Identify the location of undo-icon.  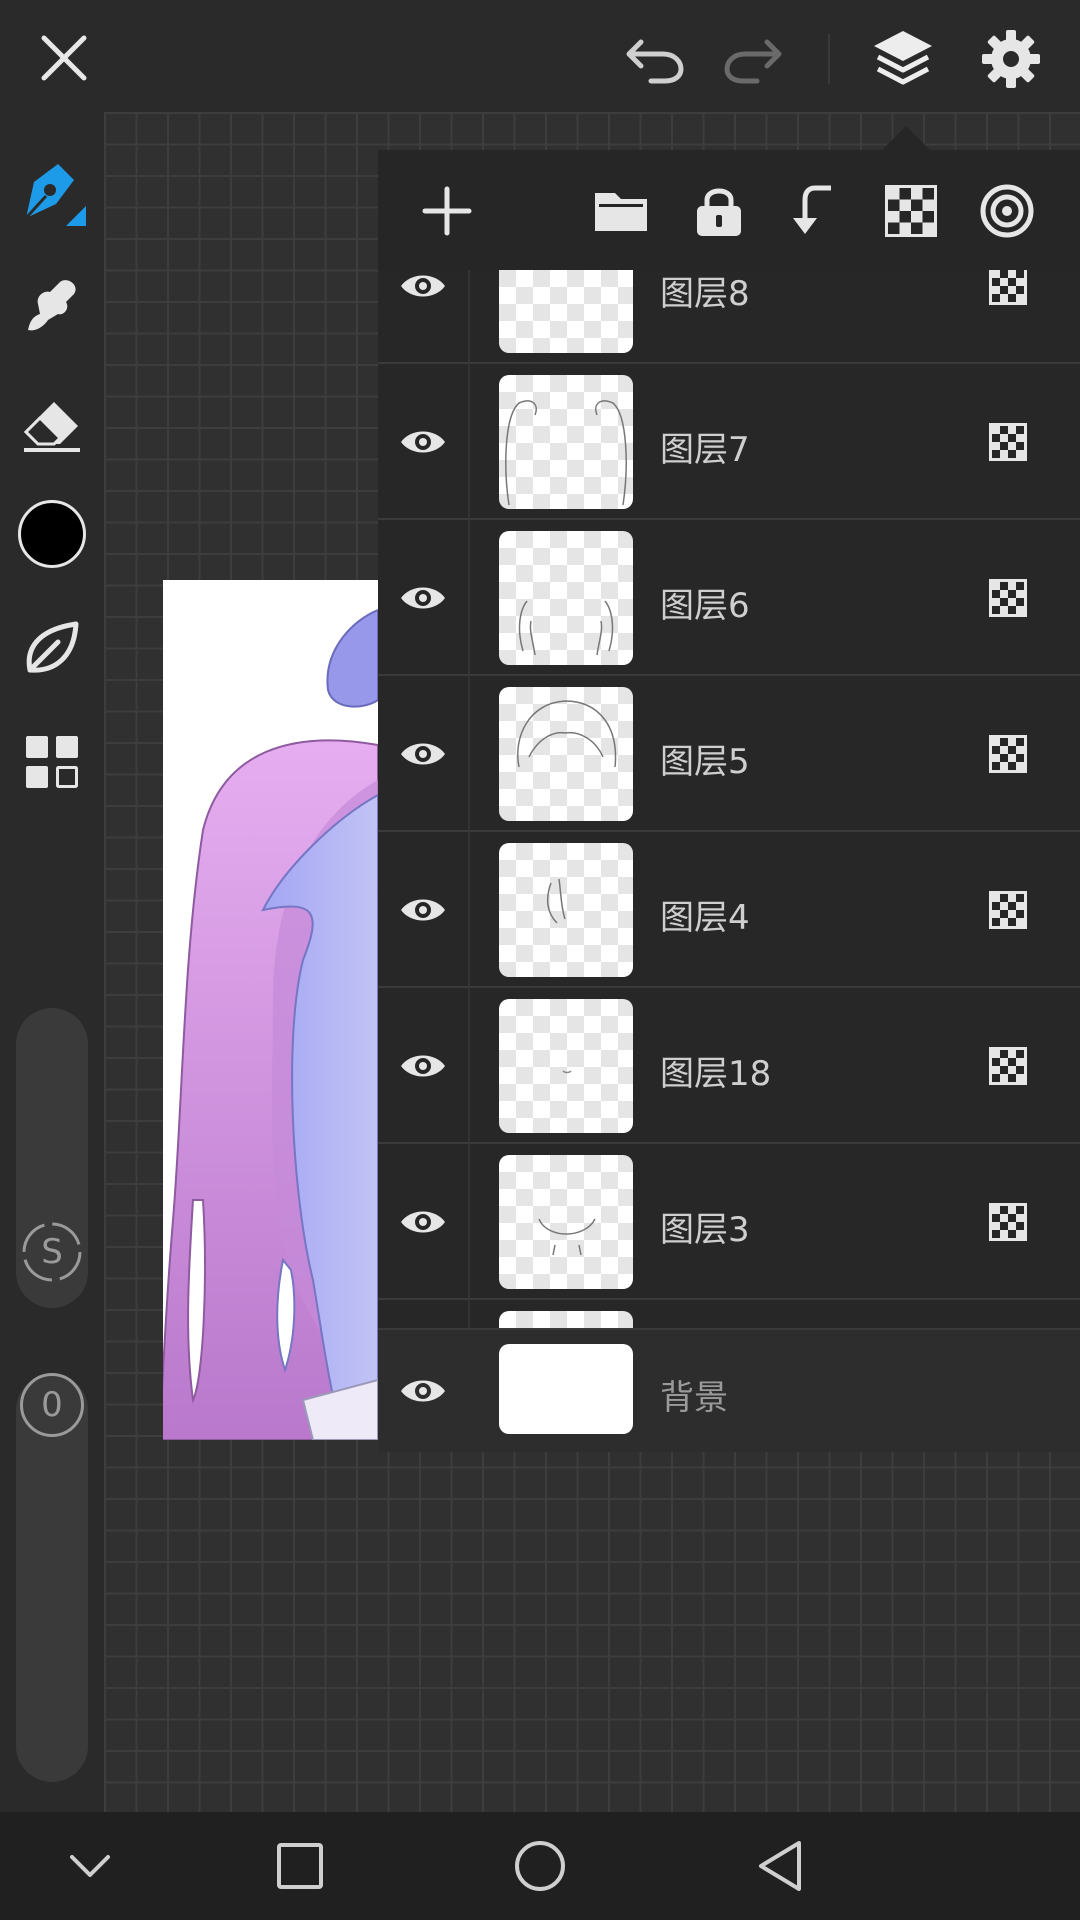
(655, 59).